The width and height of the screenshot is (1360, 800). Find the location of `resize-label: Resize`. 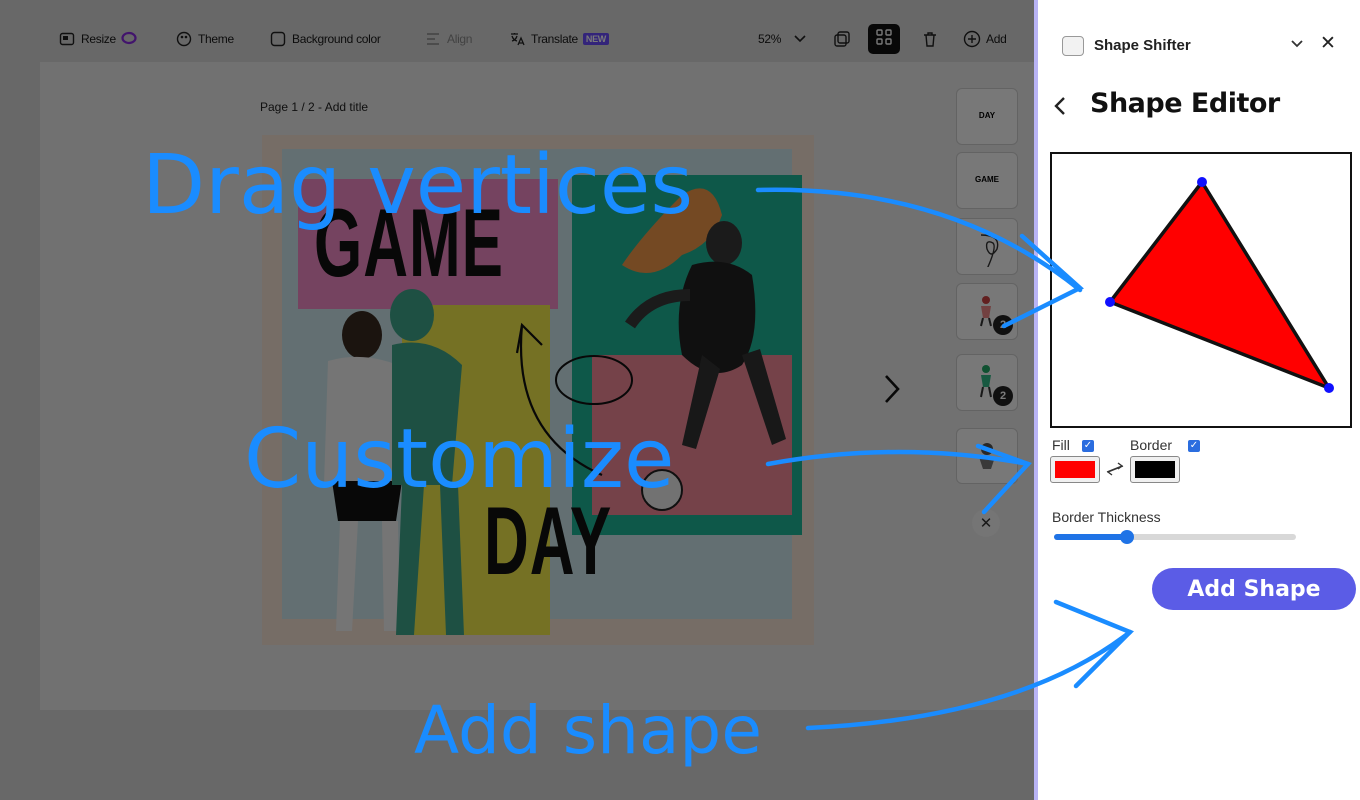

resize-label: Resize is located at coordinates (98, 39).